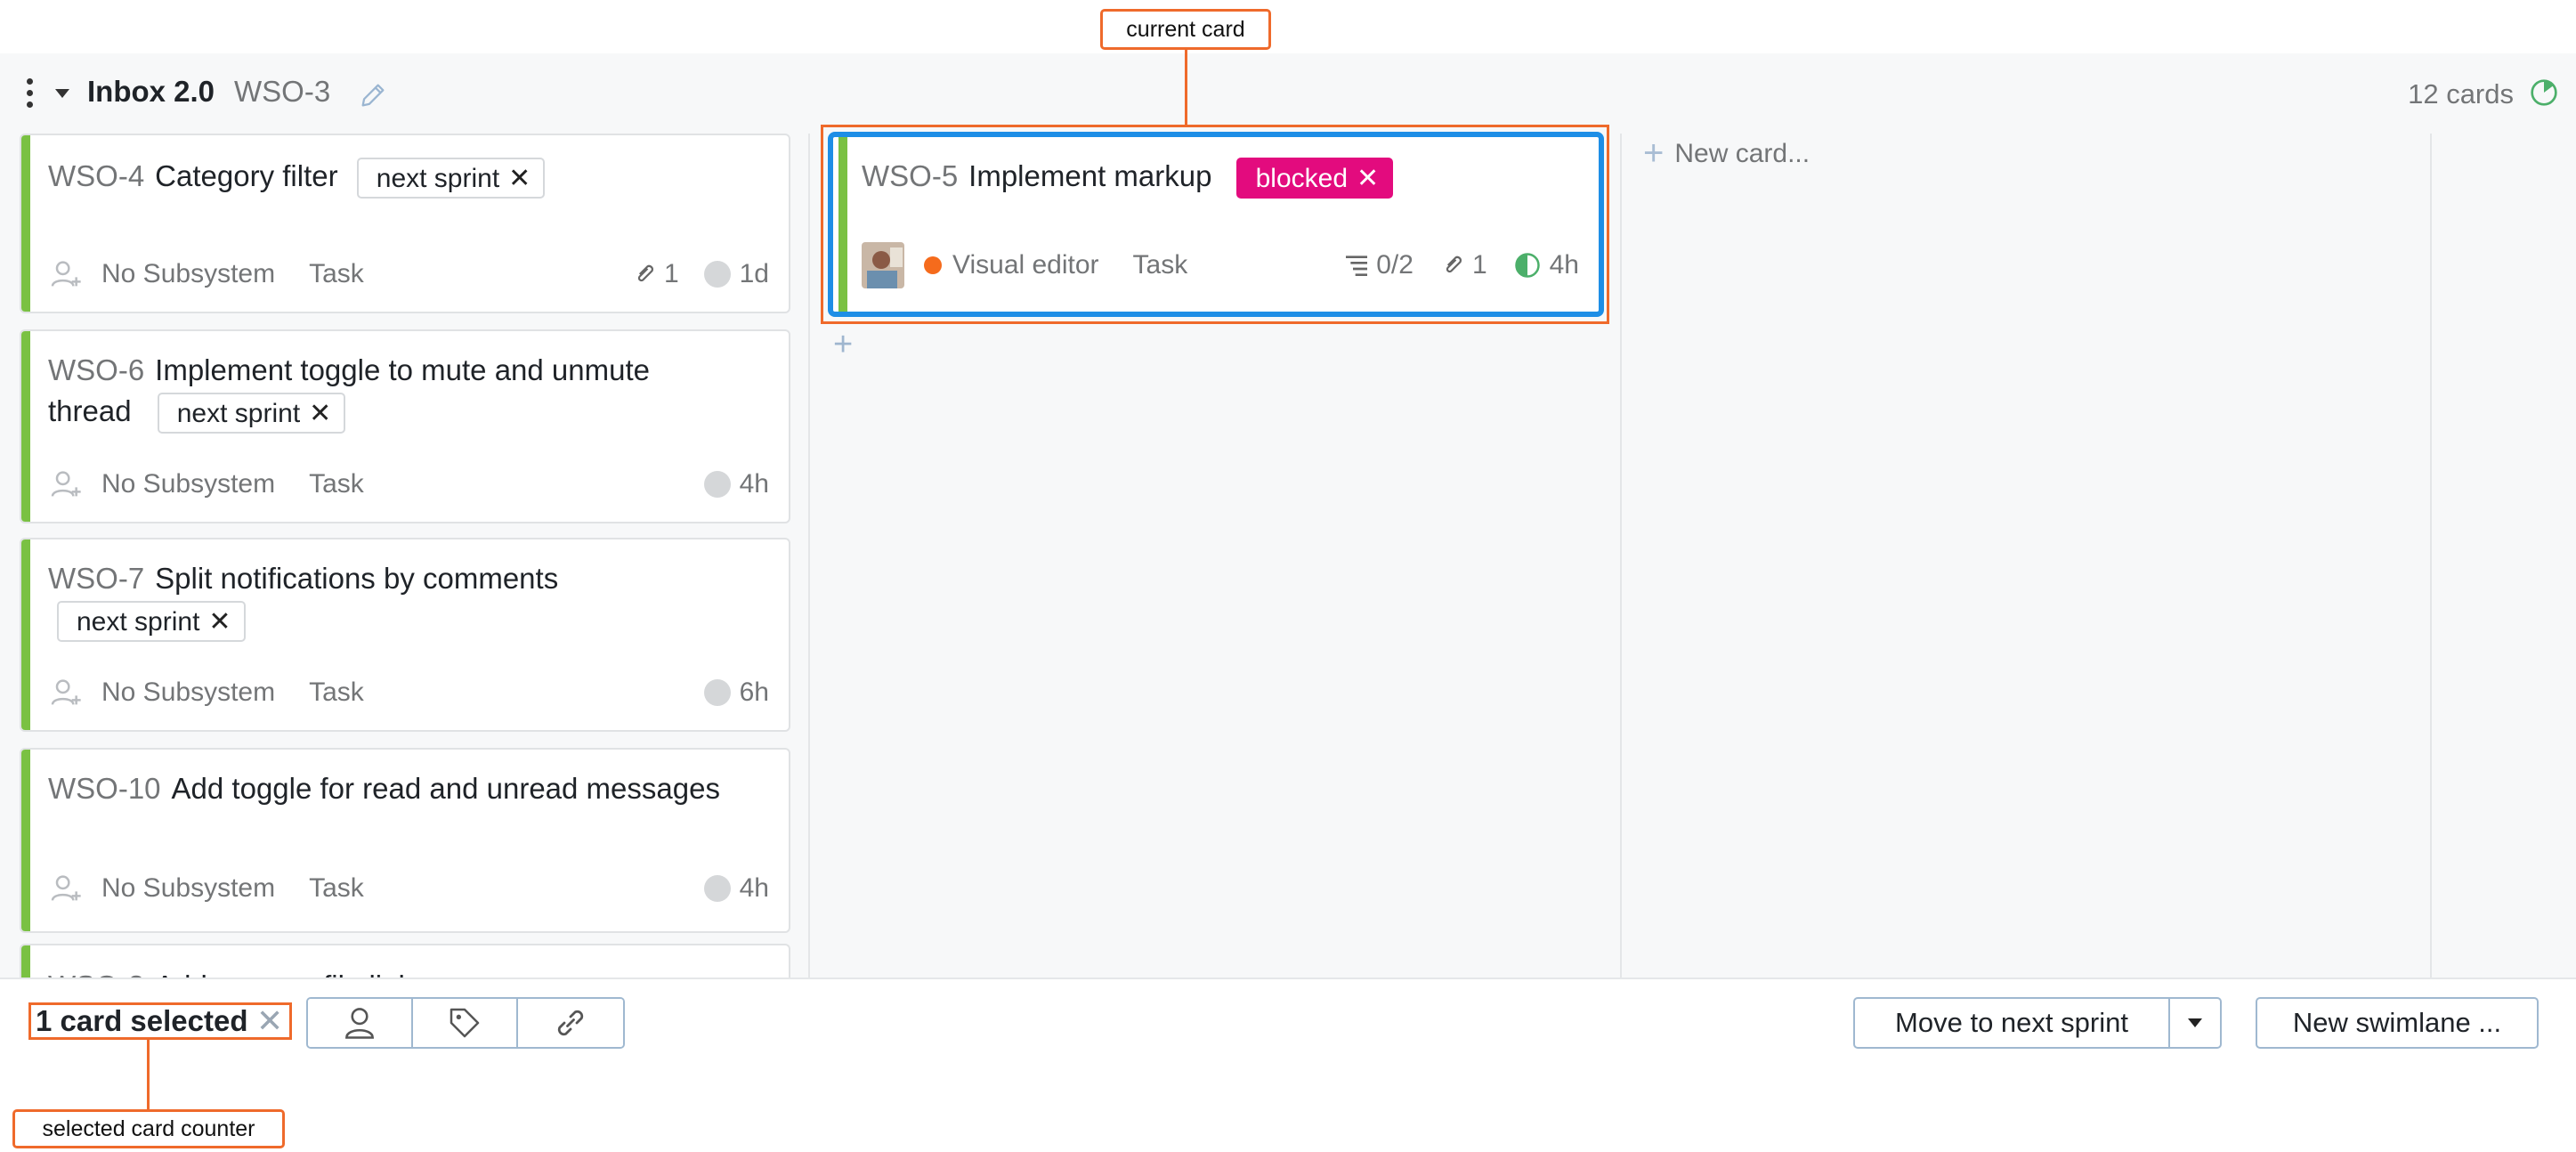  What do you see at coordinates (1215, 224) in the screenshot?
I see `current-card-highlight-frame` at bounding box center [1215, 224].